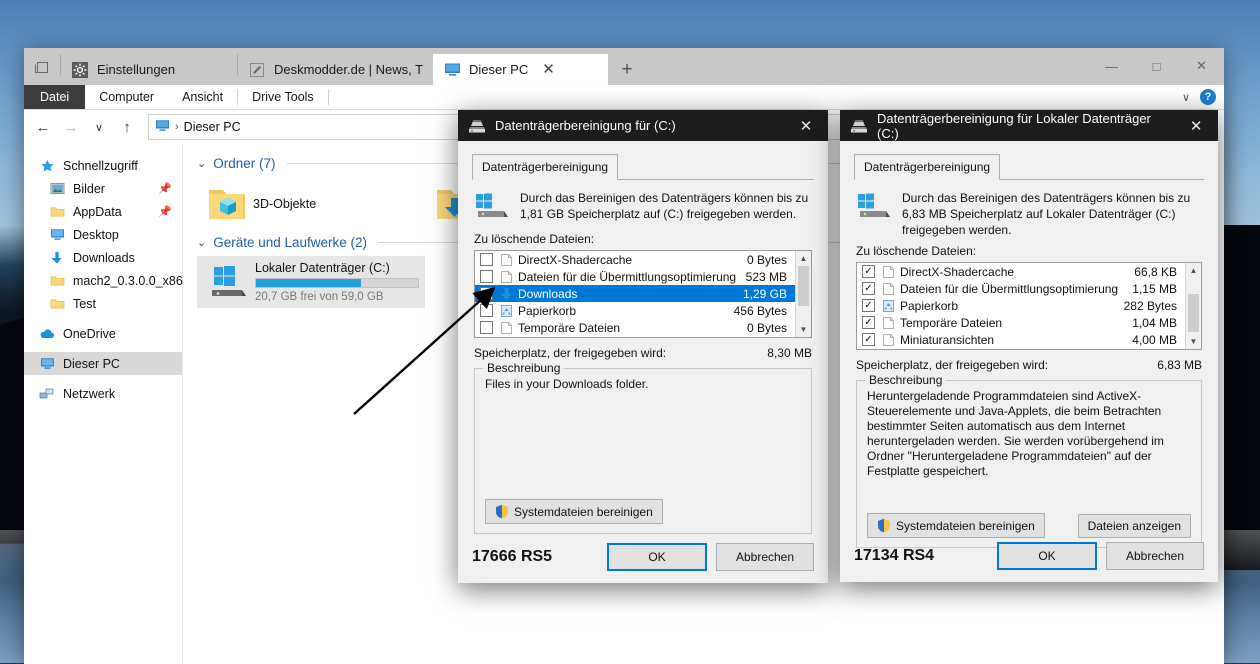 The width and height of the screenshot is (1260, 664). Describe the element at coordinates (89, 188) in the screenshot. I see `sidebar-item-label: Bilder` at that location.